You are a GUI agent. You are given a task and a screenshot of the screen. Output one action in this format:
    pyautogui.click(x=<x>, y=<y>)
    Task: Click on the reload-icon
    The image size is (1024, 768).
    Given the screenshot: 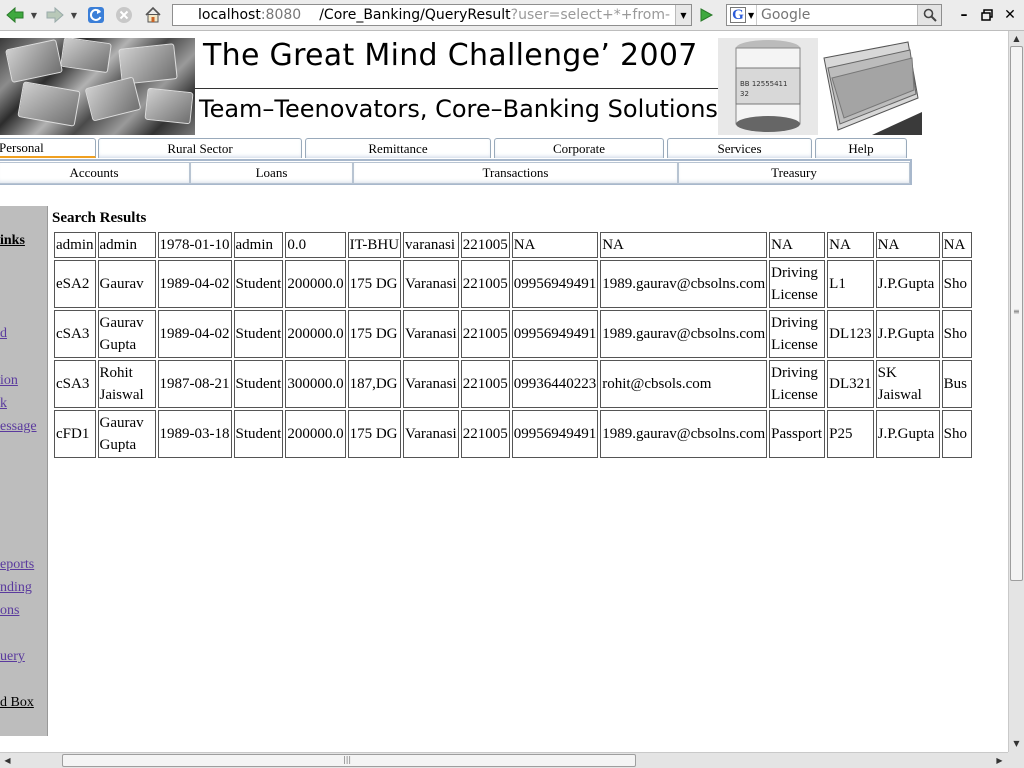 What is the action you would take?
    pyautogui.click(x=96, y=15)
    